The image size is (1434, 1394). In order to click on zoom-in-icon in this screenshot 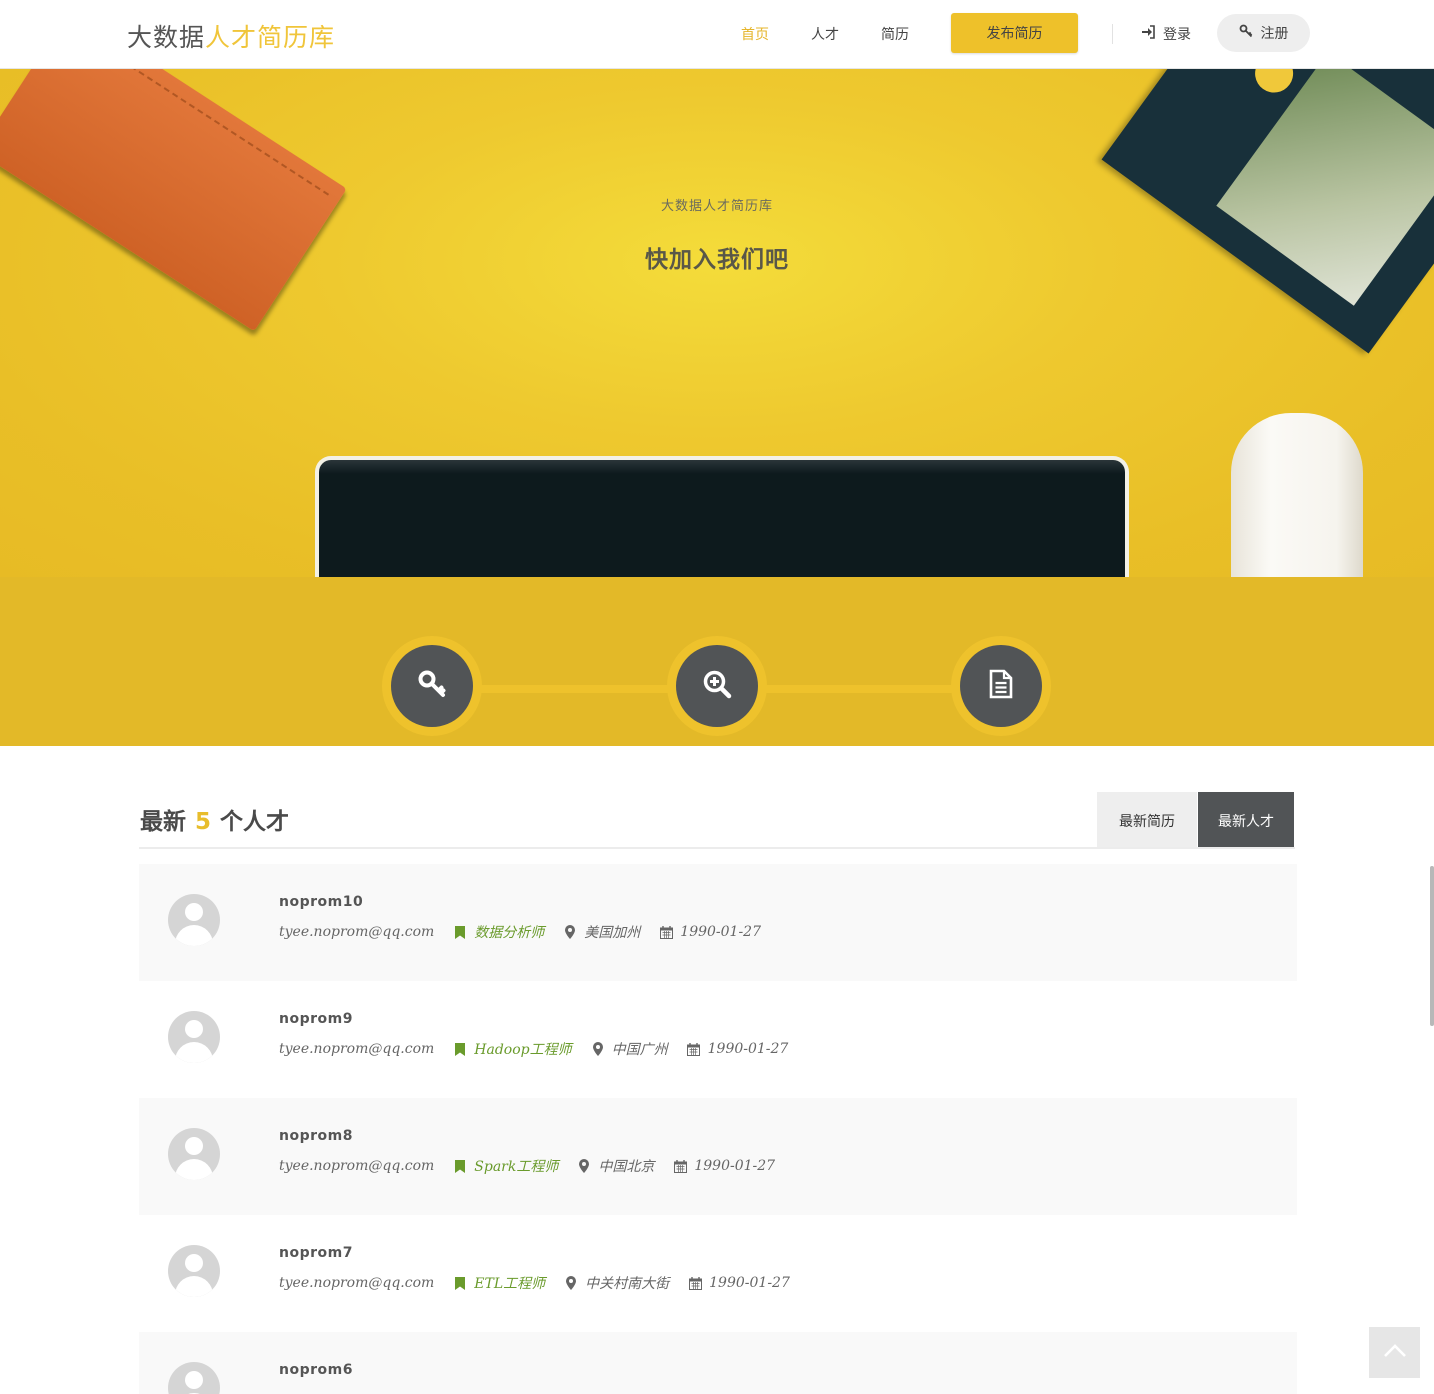, I will do `click(717, 686)`.